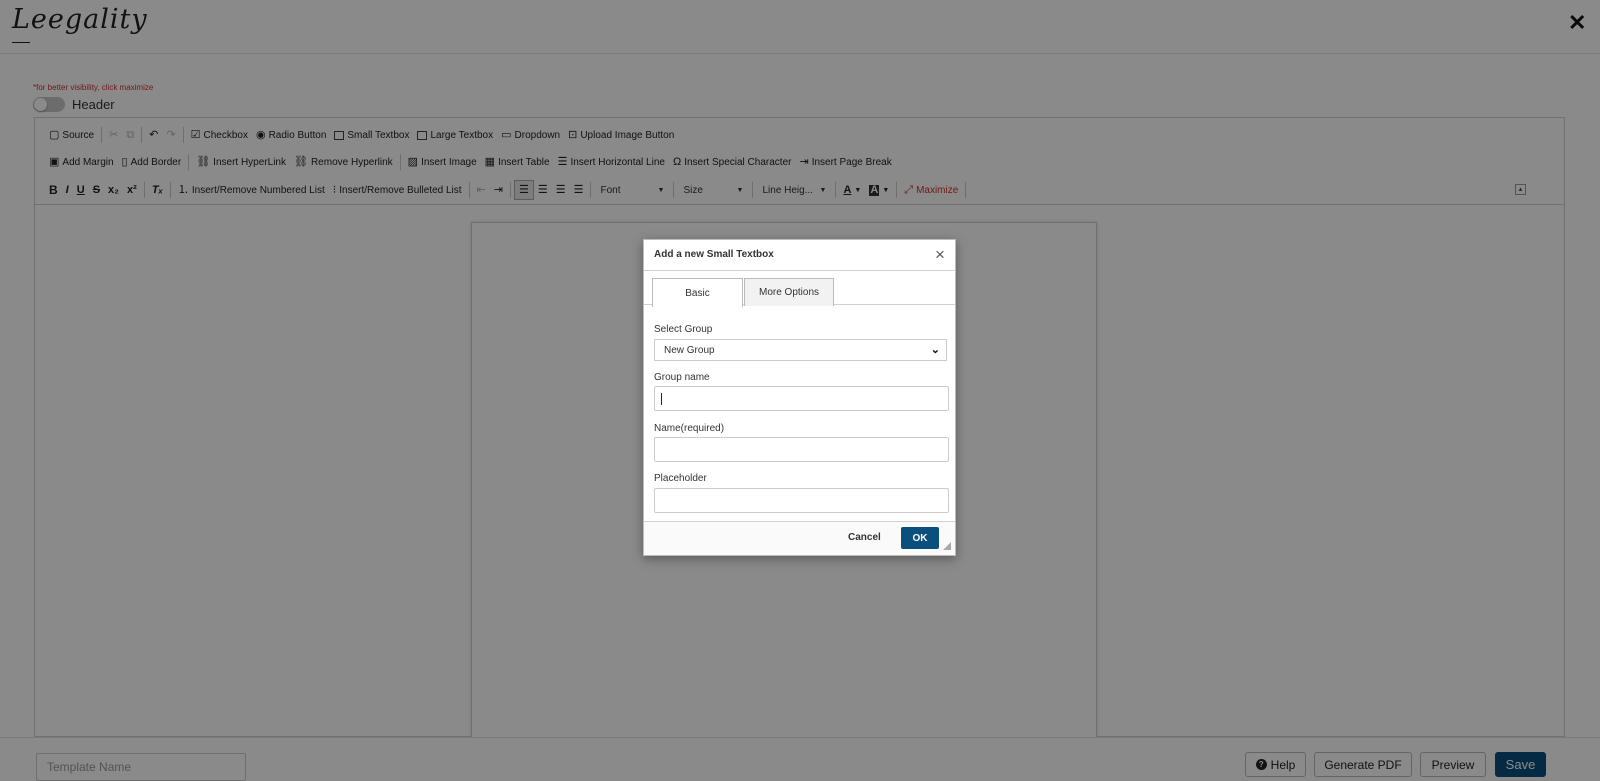 The height and width of the screenshot is (781, 1600). What do you see at coordinates (661, 399) in the screenshot?
I see `text-caret` at bounding box center [661, 399].